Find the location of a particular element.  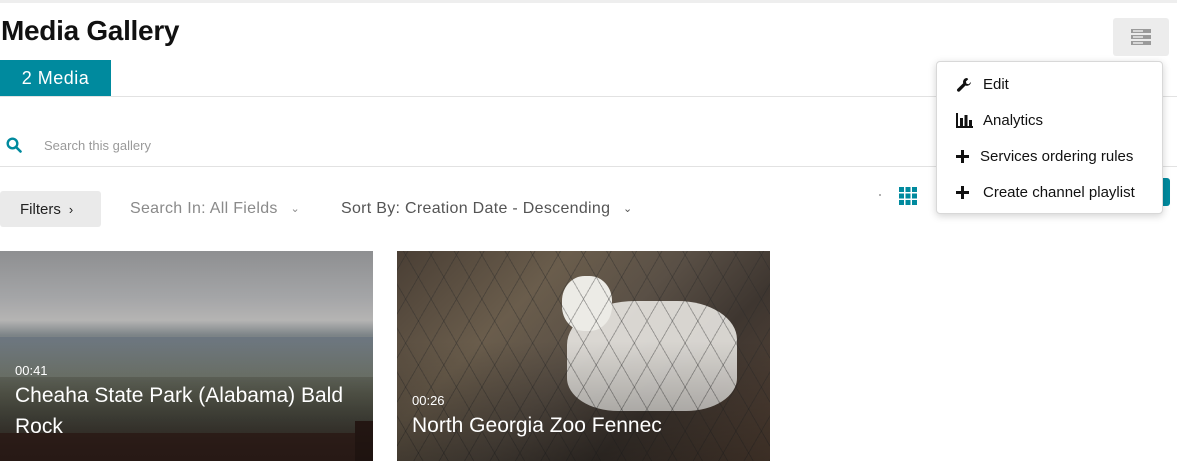

menu-item-services-ordering-rules: Services ordering rules is located at coordinates (1044, 156).